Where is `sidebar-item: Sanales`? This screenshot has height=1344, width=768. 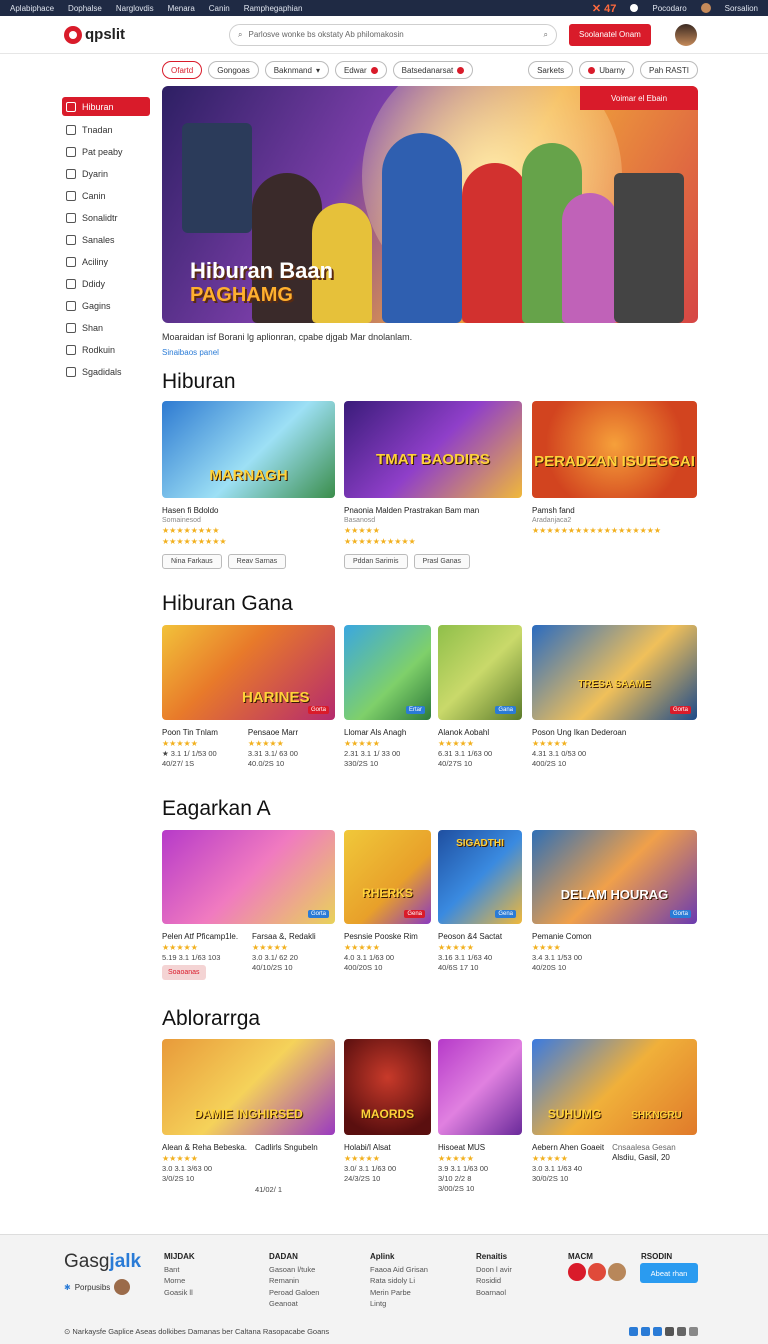 sidebar-item: Sanales is located at coordinates (106, 240).